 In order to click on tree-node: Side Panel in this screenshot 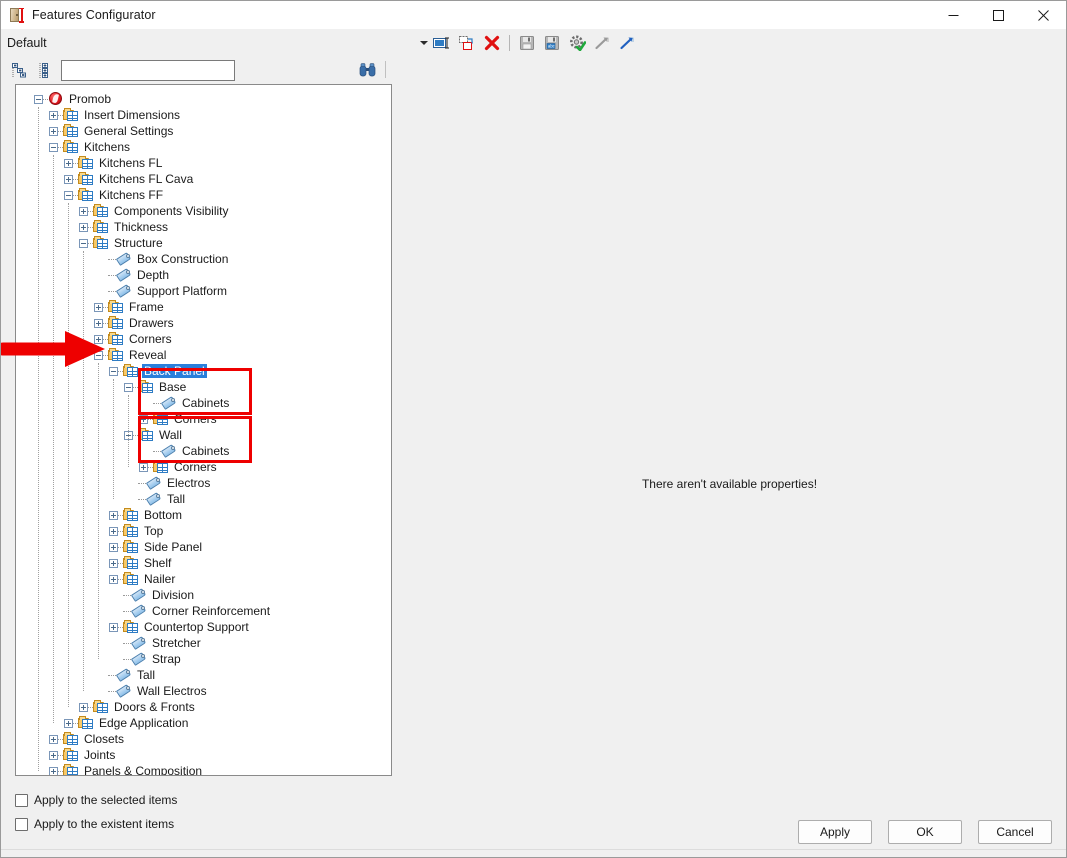, I will do `click(203, 547)`.